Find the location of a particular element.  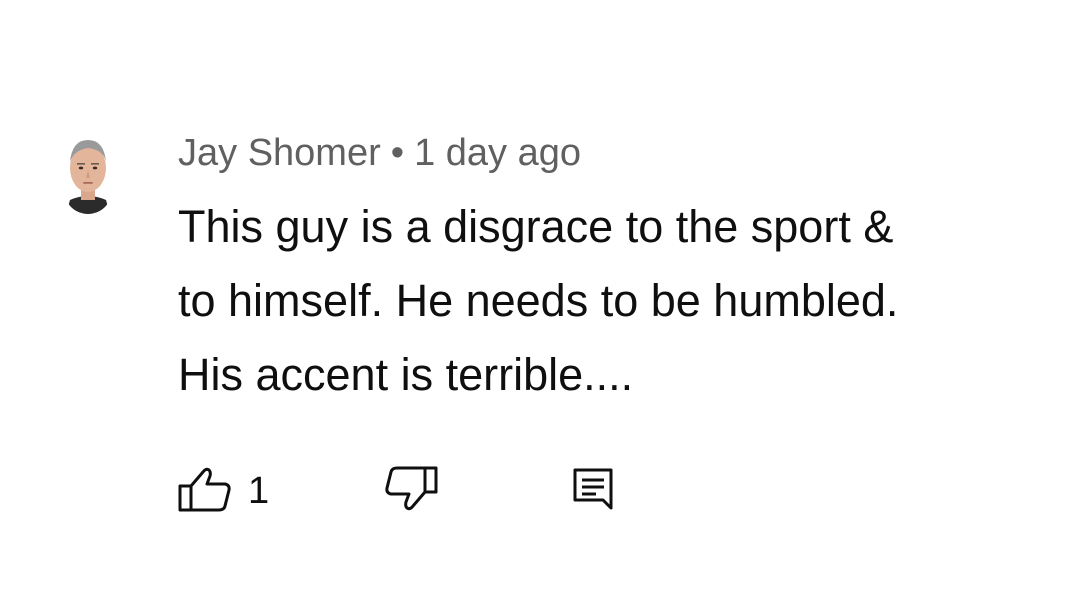

avatar is located at coordinates (88, 172).